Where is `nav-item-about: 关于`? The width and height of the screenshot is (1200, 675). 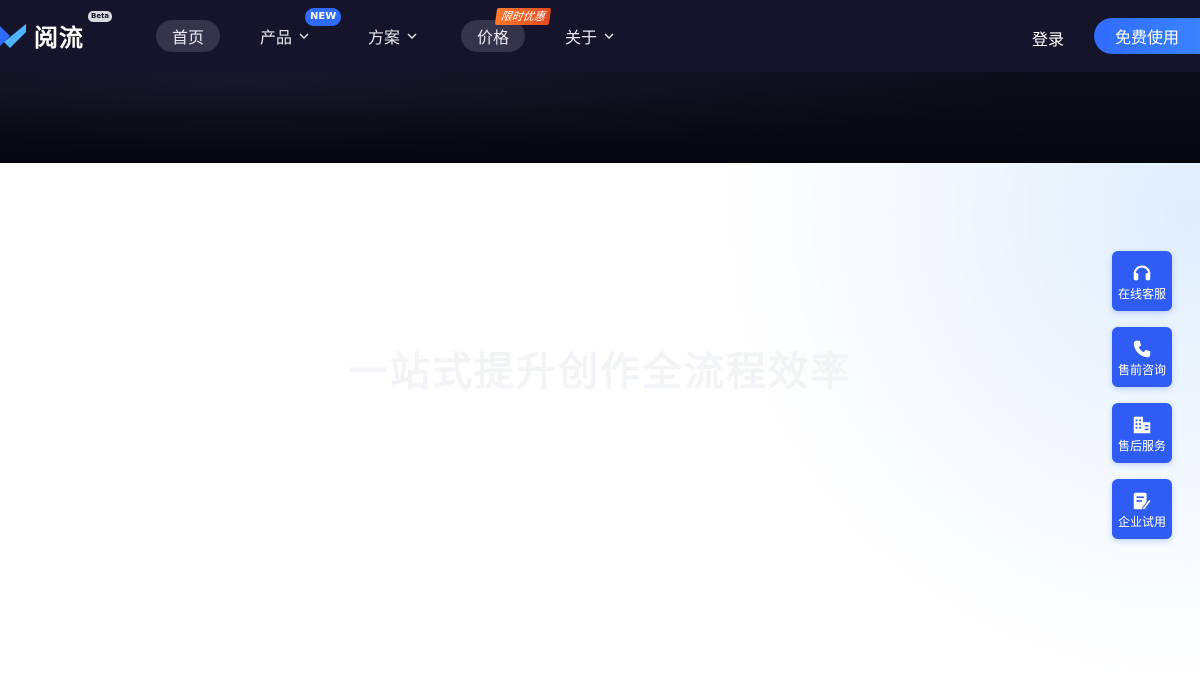 nav-item-about: 关于 is located at coordinates (590, 36).